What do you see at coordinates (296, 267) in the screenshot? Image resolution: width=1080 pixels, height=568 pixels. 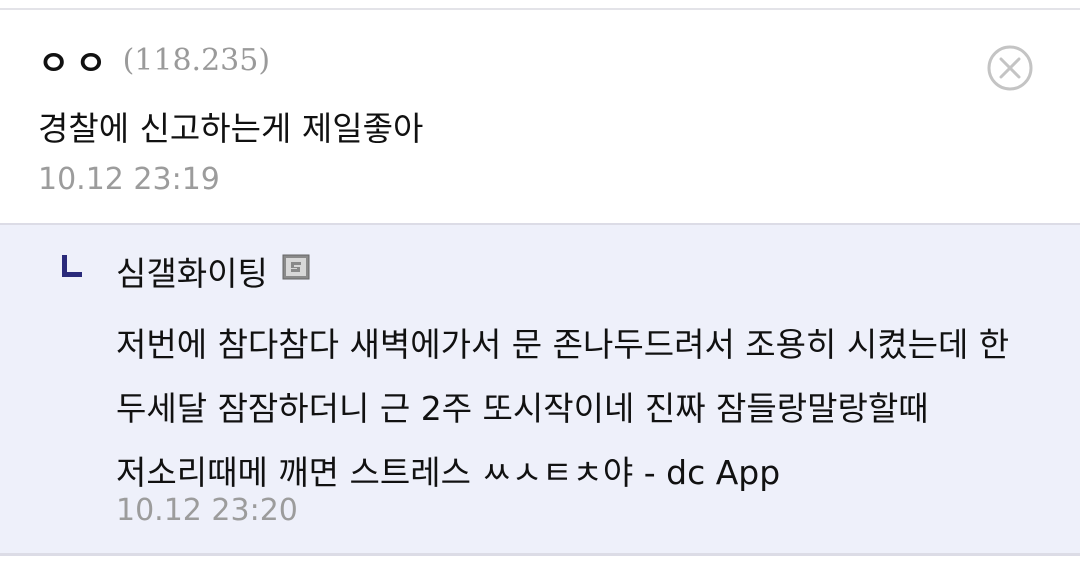 I see `gallery-badge-icon` at bounding box center [296, 267].